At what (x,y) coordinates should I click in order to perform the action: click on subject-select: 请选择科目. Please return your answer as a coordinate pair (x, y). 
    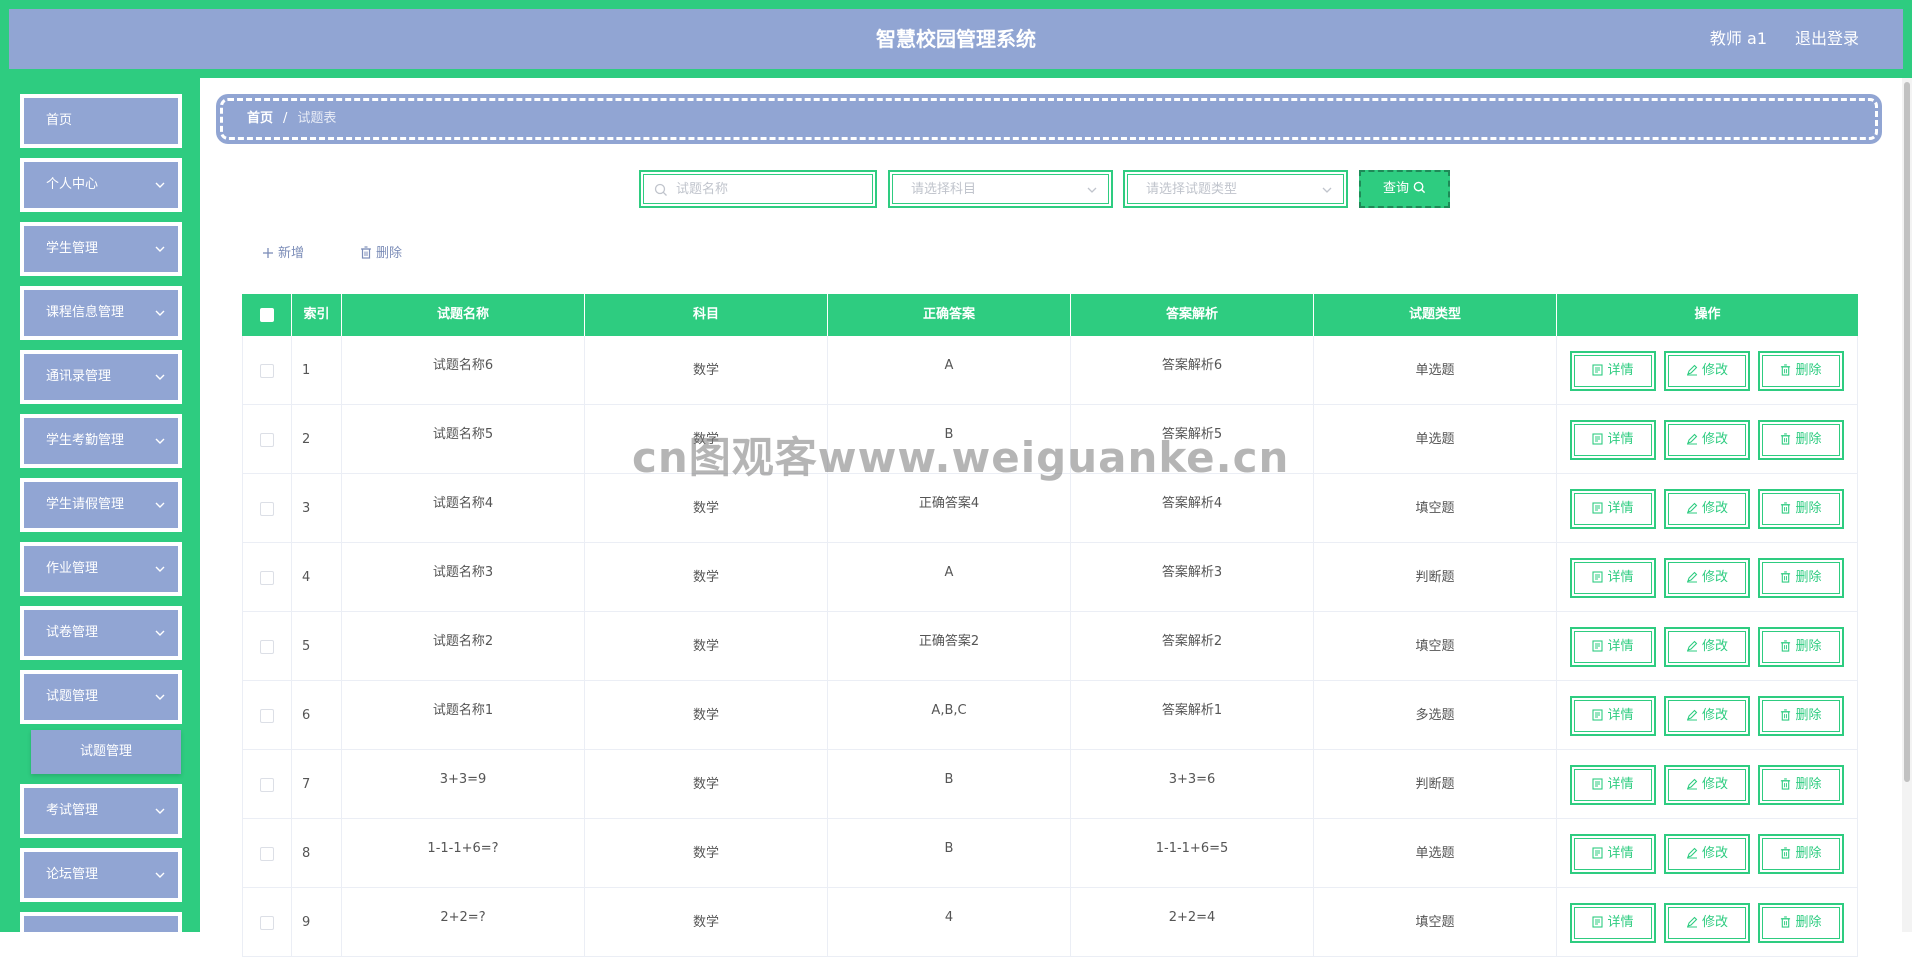
    Looking at the image, I should click on (1000, 189).